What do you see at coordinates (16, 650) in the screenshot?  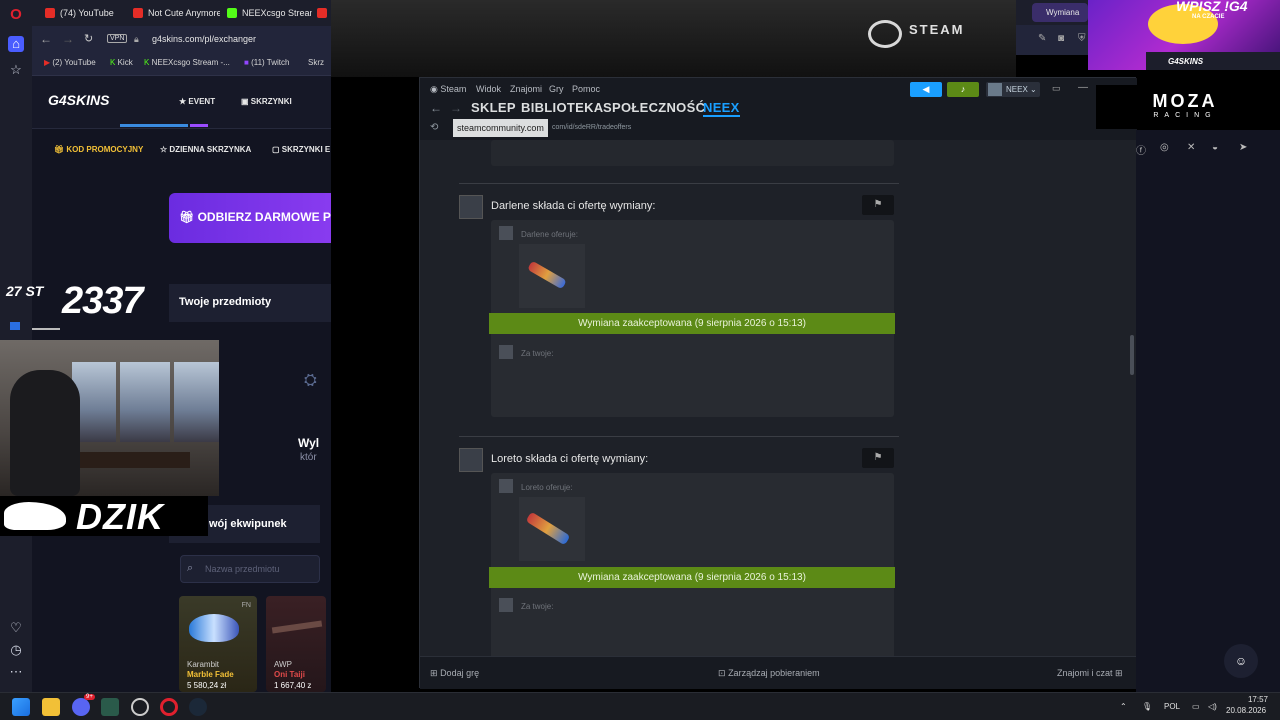 I see `history-icon: ◷` at bounding box center [16, 650].